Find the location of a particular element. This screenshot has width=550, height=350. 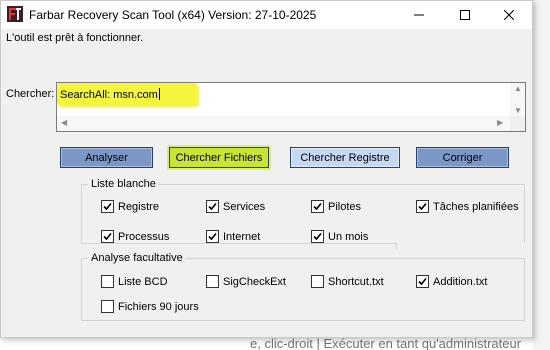

liste_blanche-checkbox-0: Registre is located at coordinates (130, 206).